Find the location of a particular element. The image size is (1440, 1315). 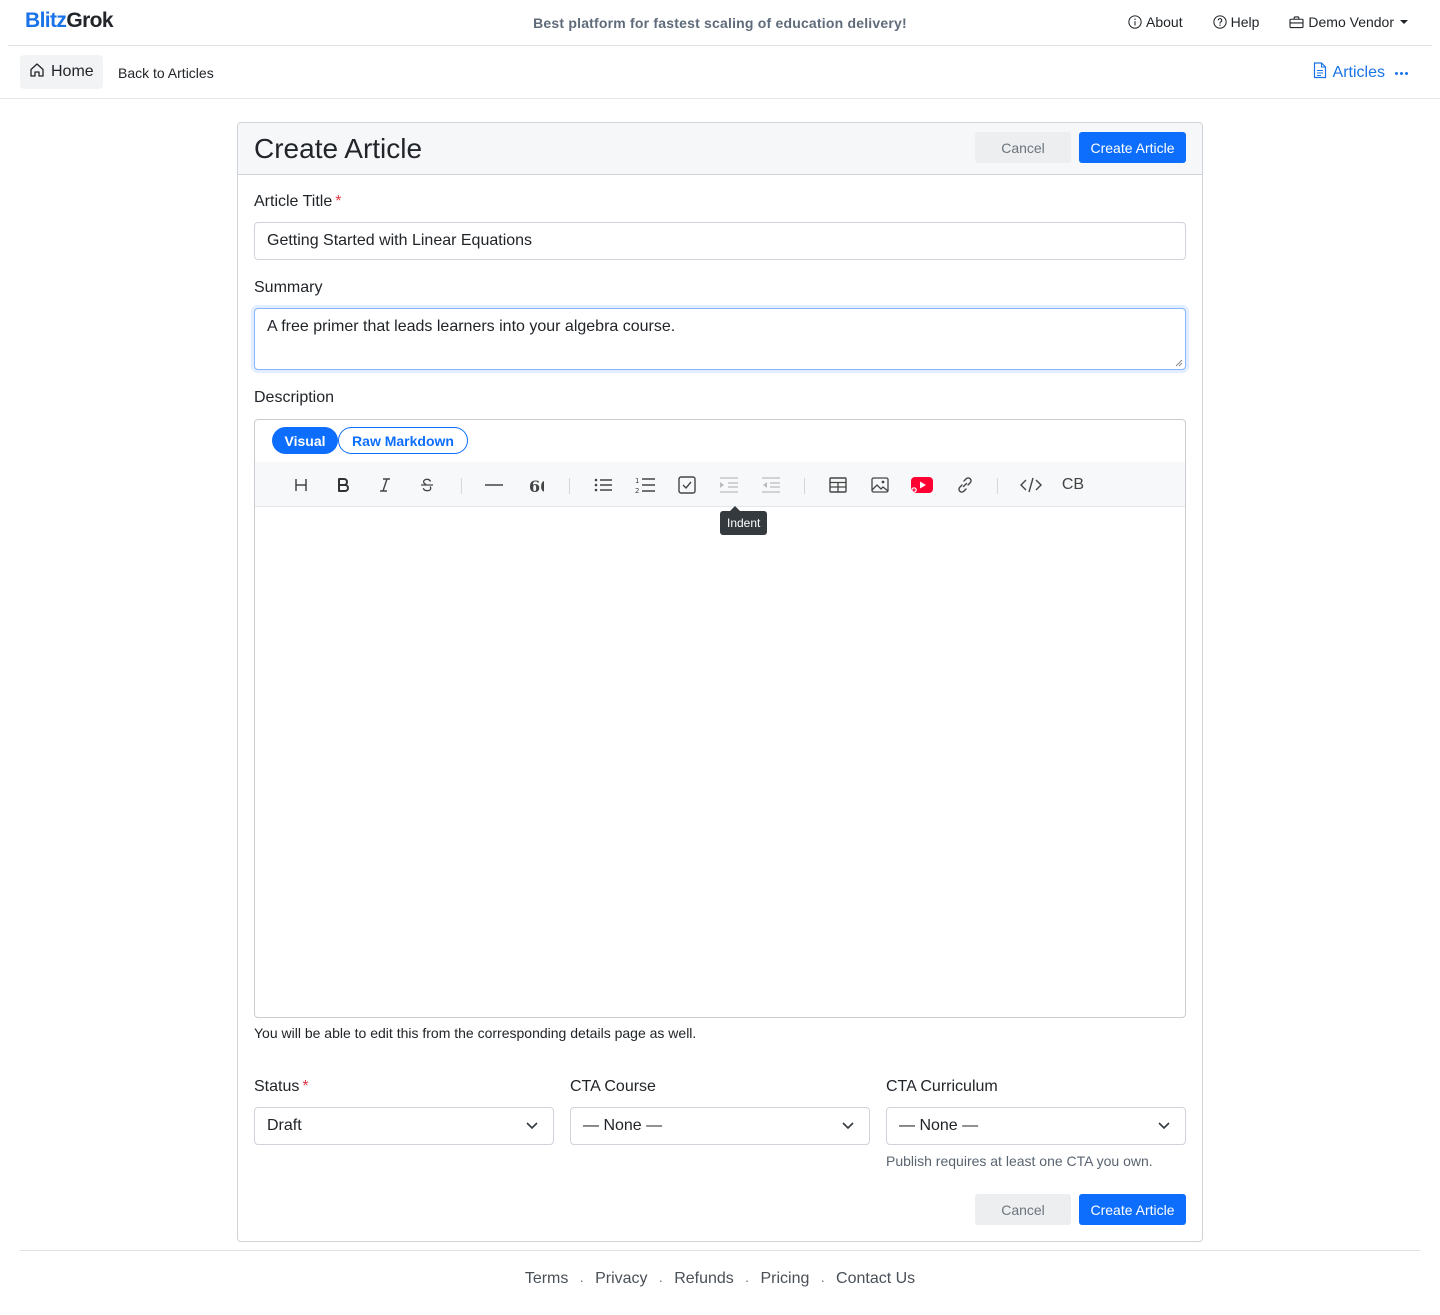

horizontal-rule-icon is located at coordinates (494, 485).